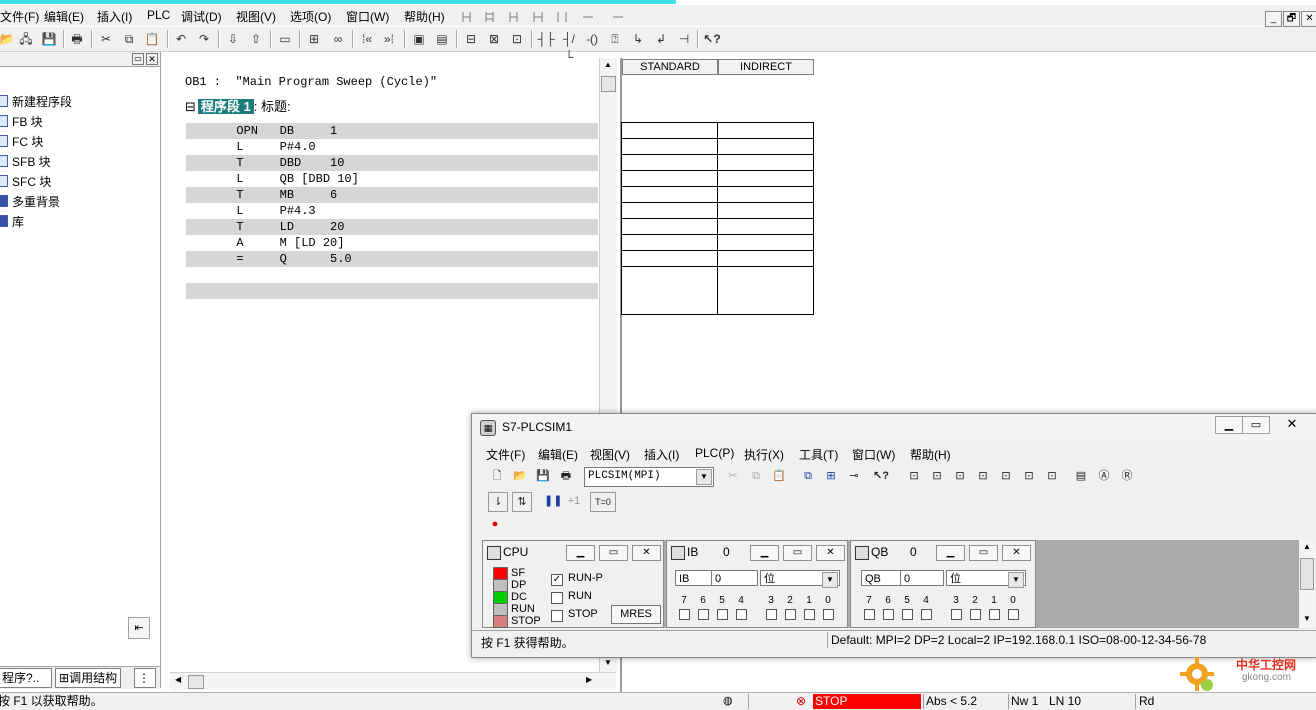 Image resolution: width=1316 pixels, height=710 pixels. What do you see at coordinates (181, 39) in the screenshot?
I see `undo-icon: ↶` at bounding box center [181, 39].